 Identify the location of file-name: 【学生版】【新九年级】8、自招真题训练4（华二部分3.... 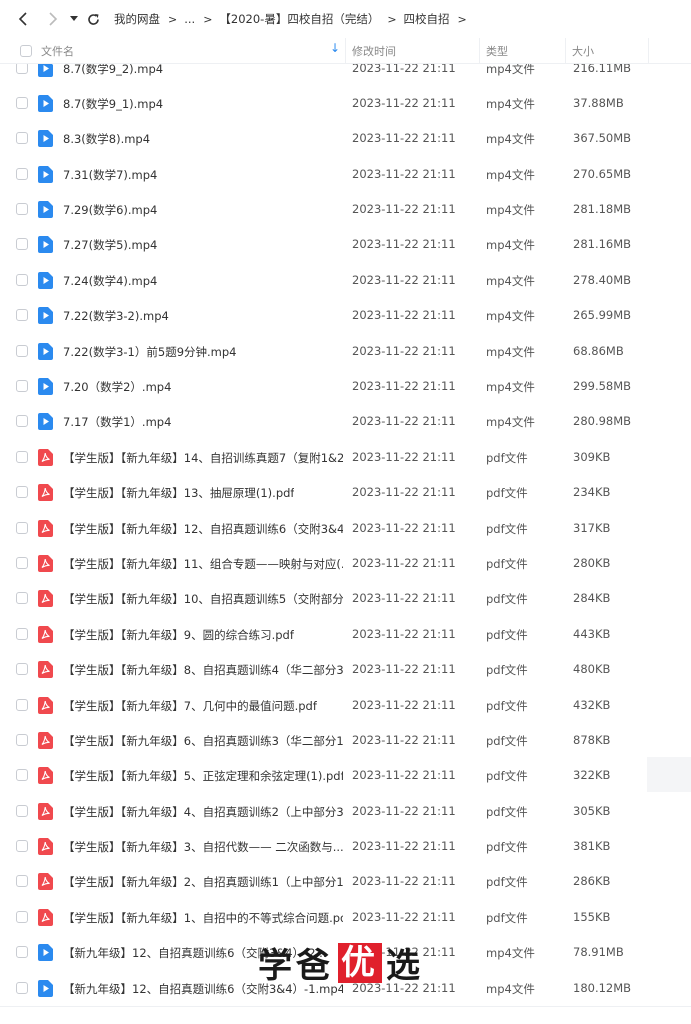
(203, 670).